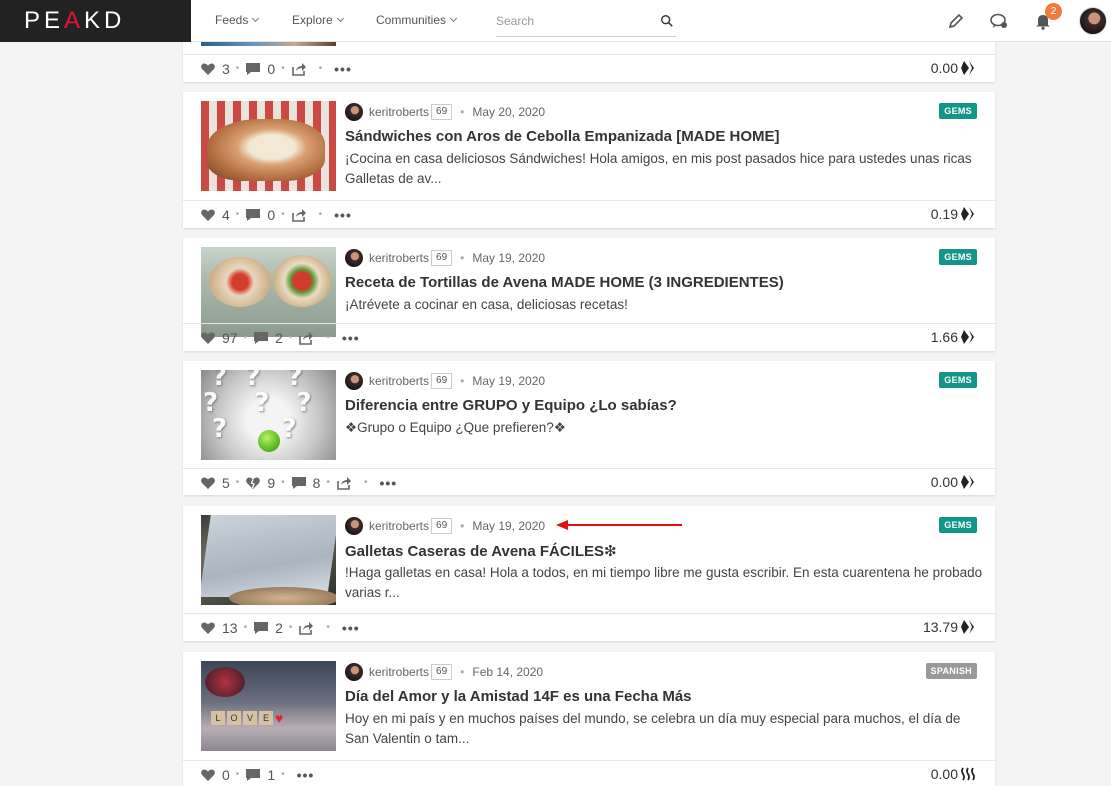 The height and width of the screenshot is (786, 1111). Describe the element at coordinates (956, 21) in the screenshot. I see `pencil-icon` at that location.